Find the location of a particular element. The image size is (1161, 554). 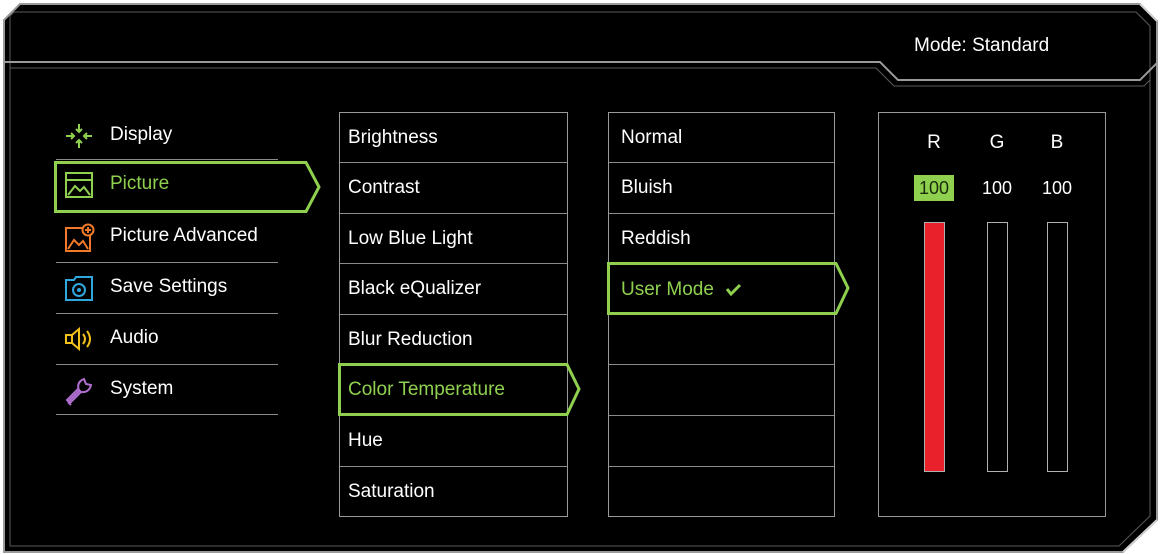

sidebar-item-picture-advanced: Picture Advanced is located at coordinates (166, 237).